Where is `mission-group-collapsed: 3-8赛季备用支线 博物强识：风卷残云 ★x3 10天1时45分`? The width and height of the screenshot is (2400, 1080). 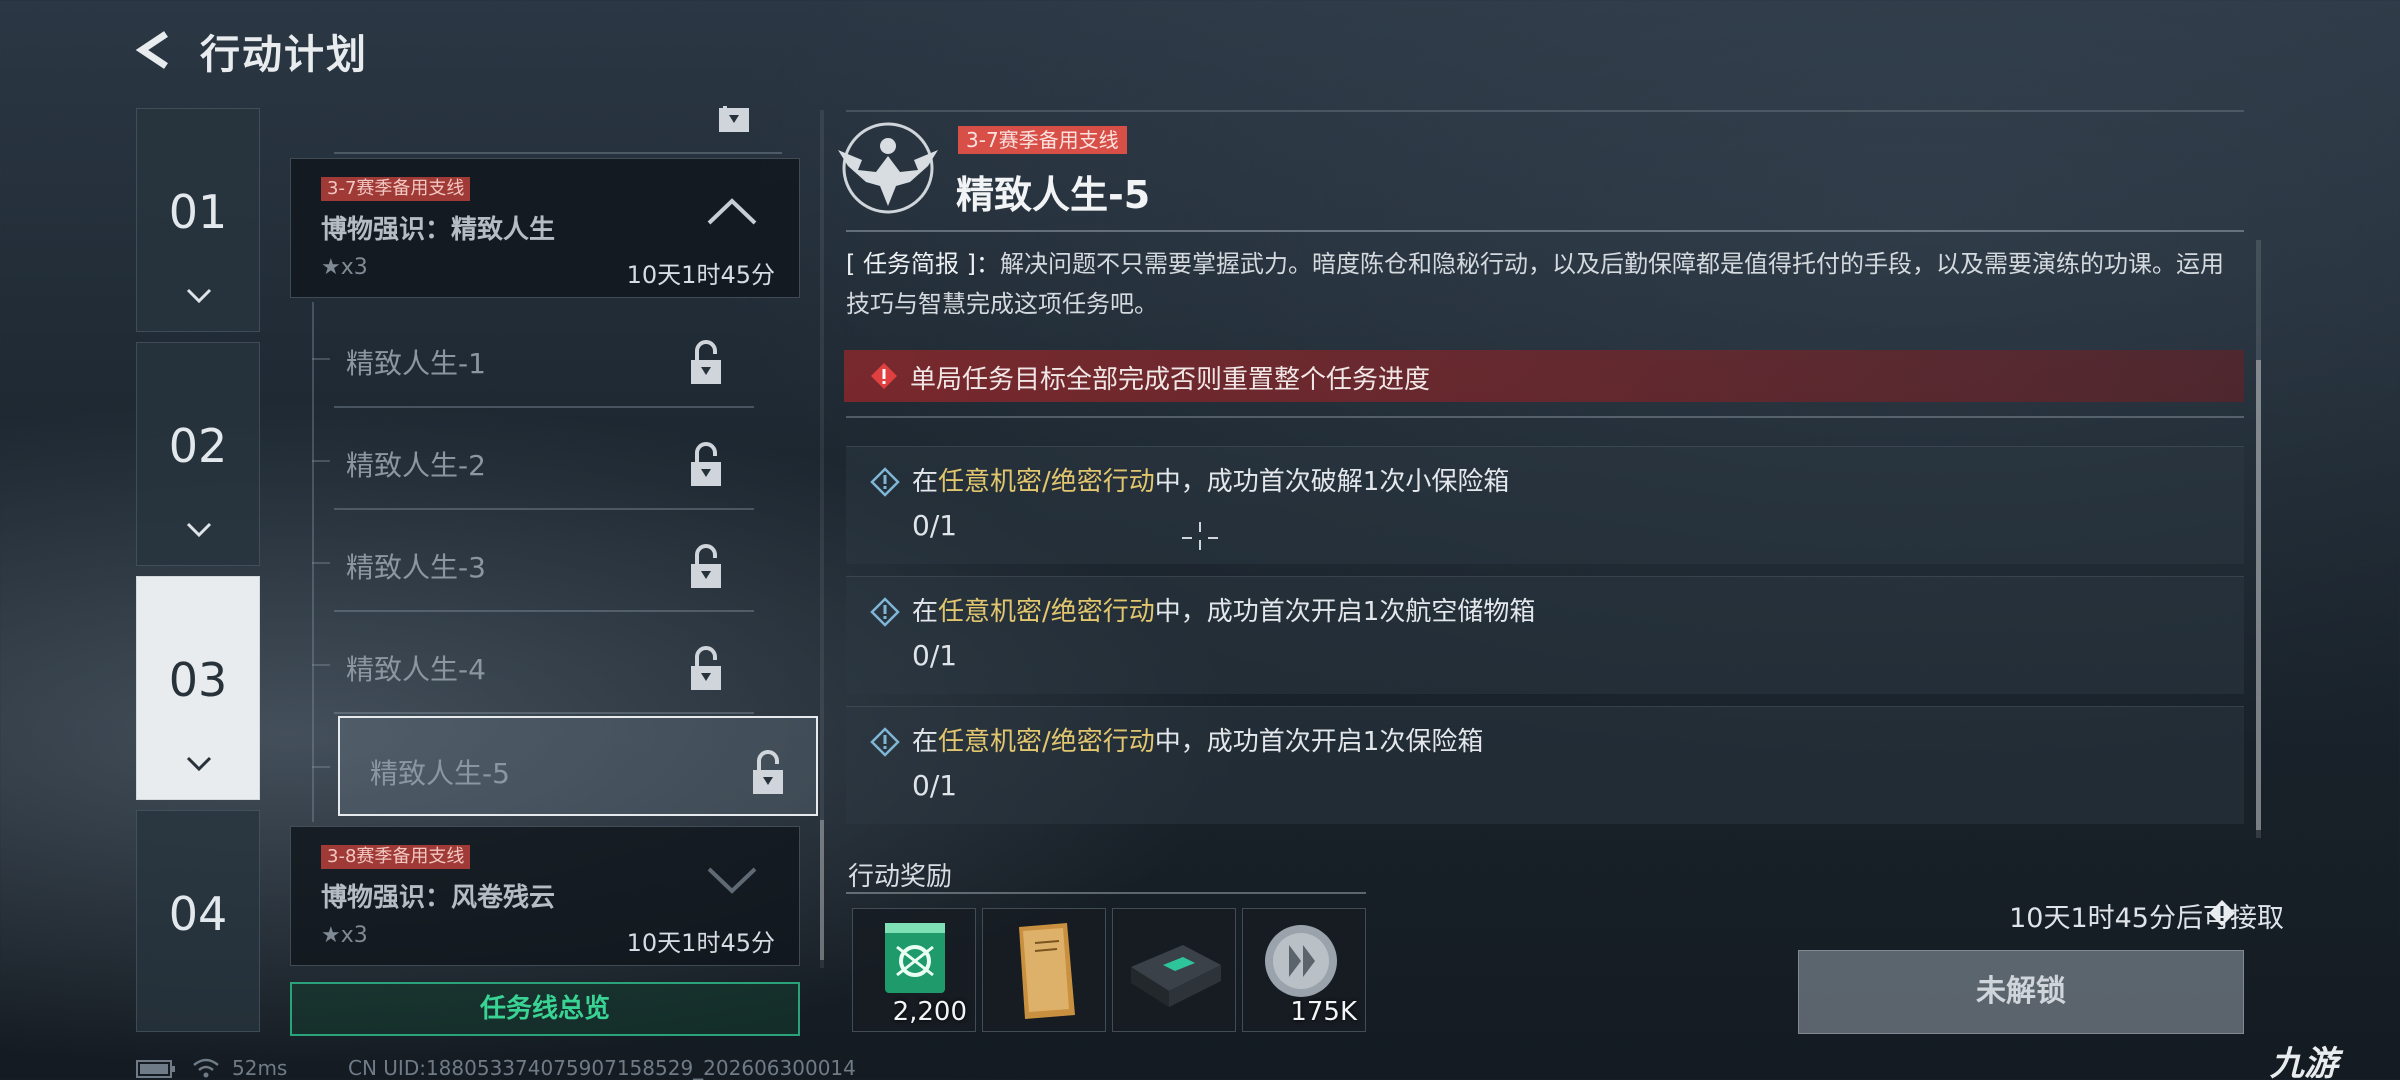 mission-group-collapsed: 3-8赛季备用支线 博物强识：风卷残云 ★x3 10天1时45分 is located at coordinates (545, 896).